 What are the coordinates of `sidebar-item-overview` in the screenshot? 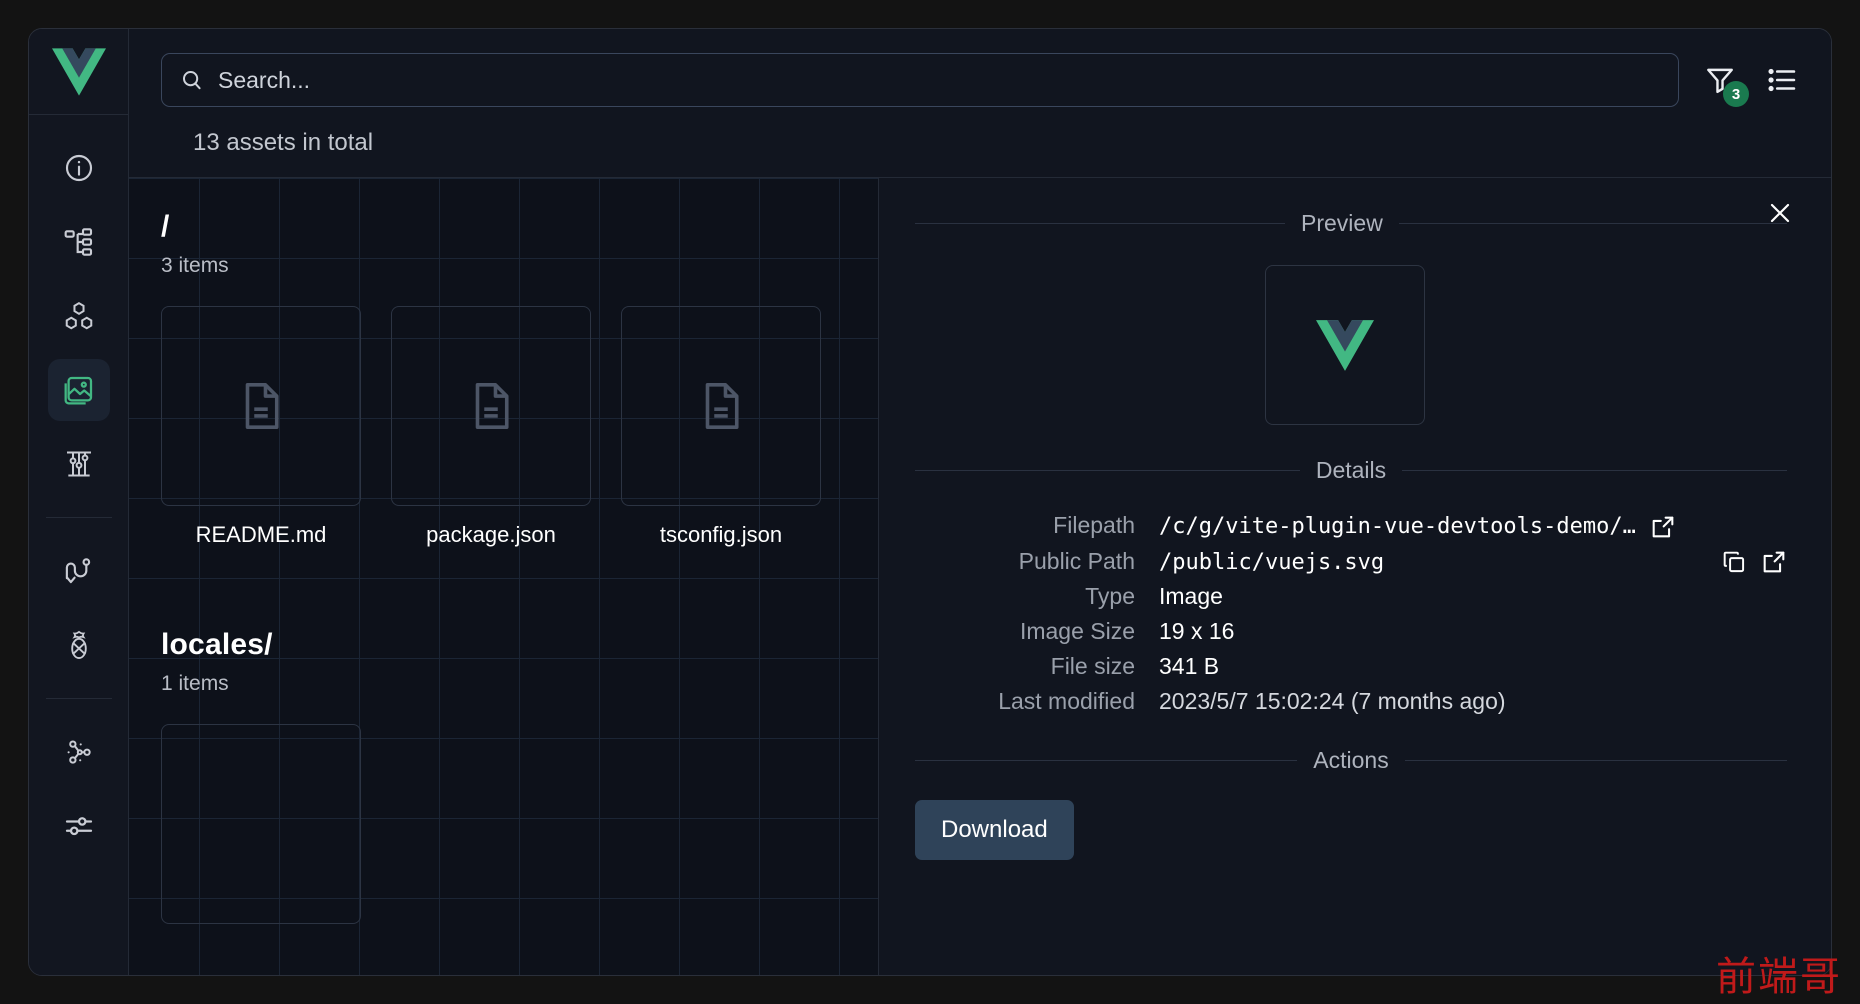 It's located at (79, 168).